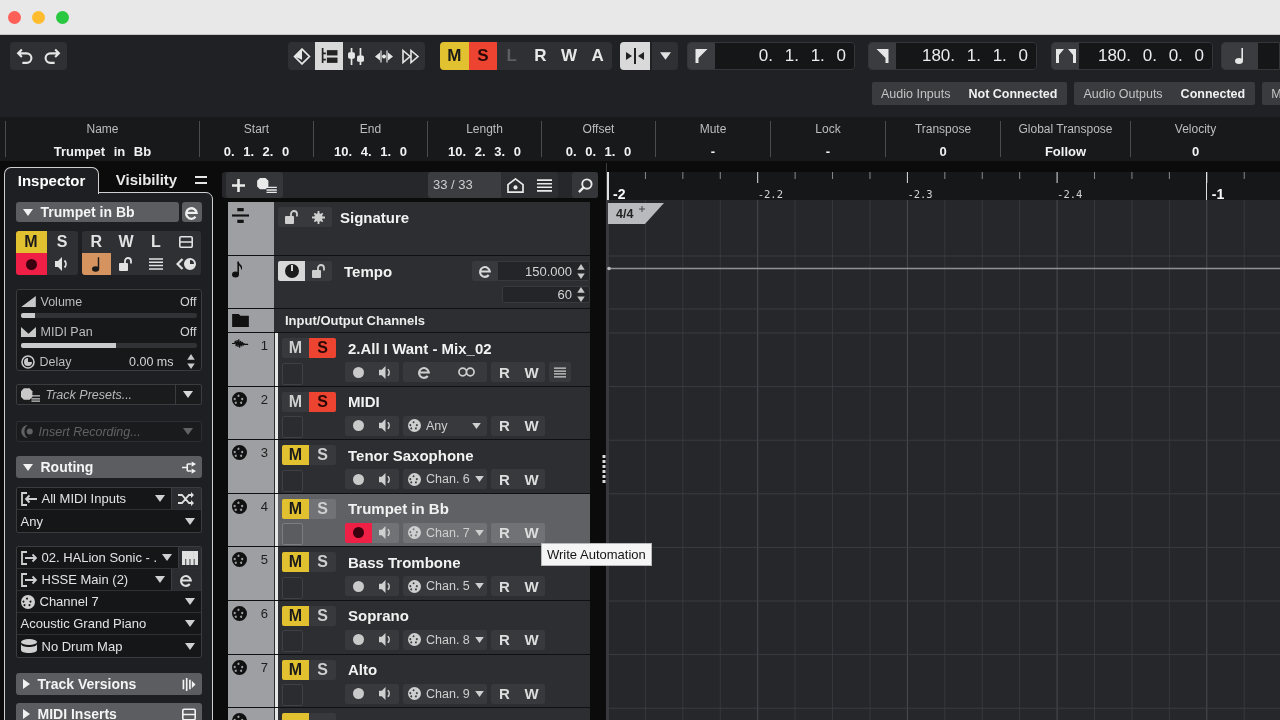  I want to click on track-header: Trumpet in Bb, so click(97, 212).